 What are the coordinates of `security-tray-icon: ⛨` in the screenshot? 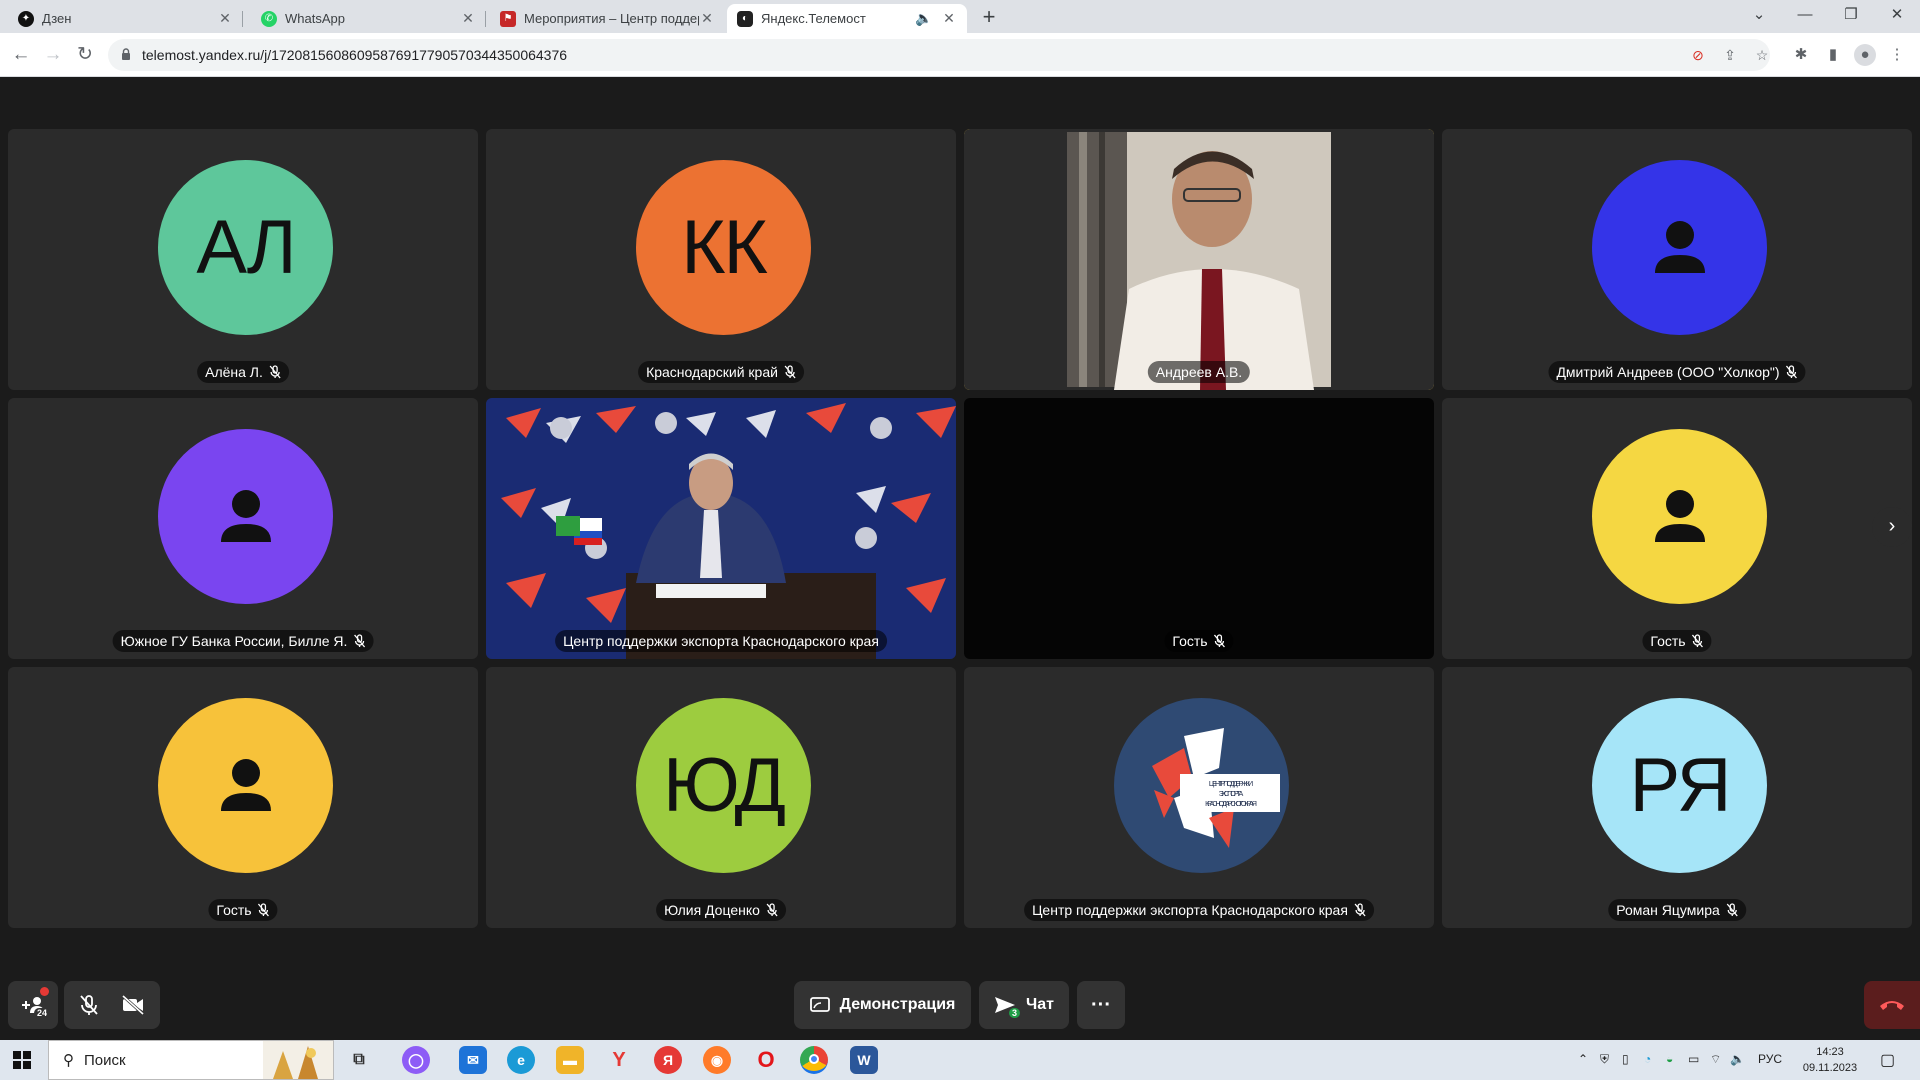 It's located at (1604, 1059).